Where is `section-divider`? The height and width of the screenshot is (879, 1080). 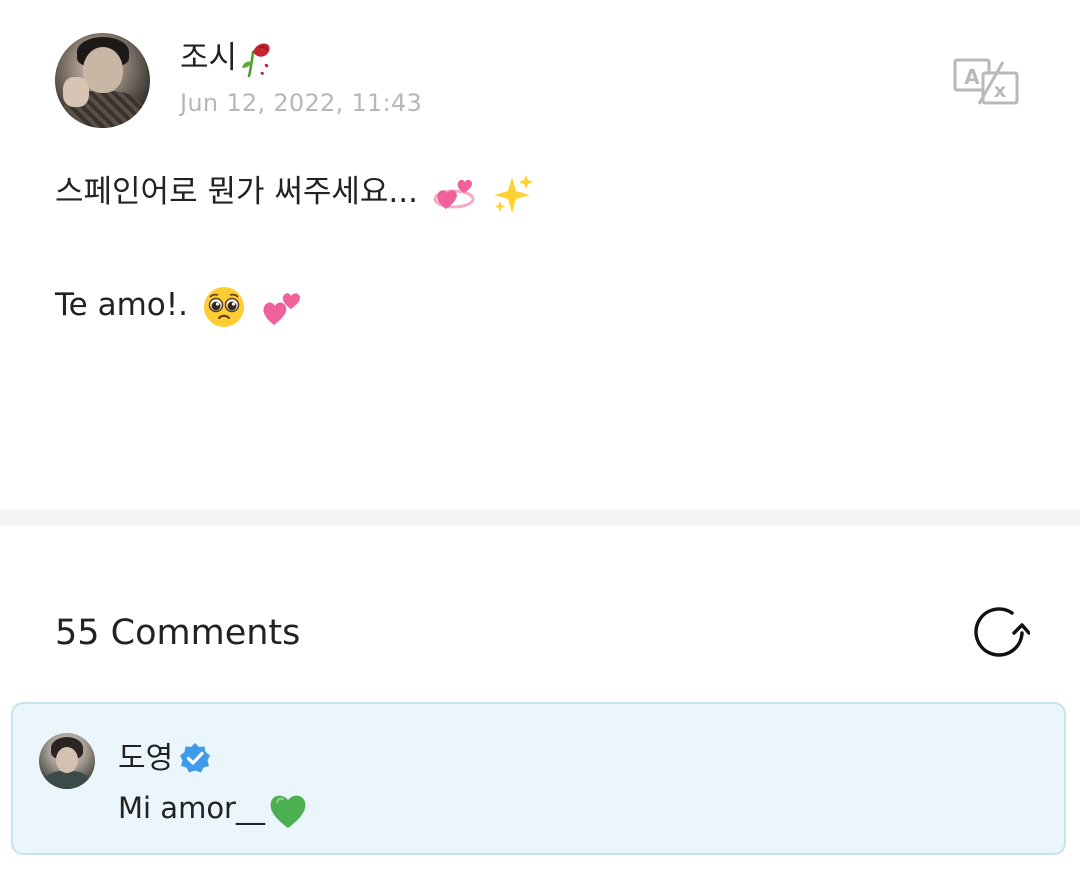 section-divider is located at coordinates (540, 517).